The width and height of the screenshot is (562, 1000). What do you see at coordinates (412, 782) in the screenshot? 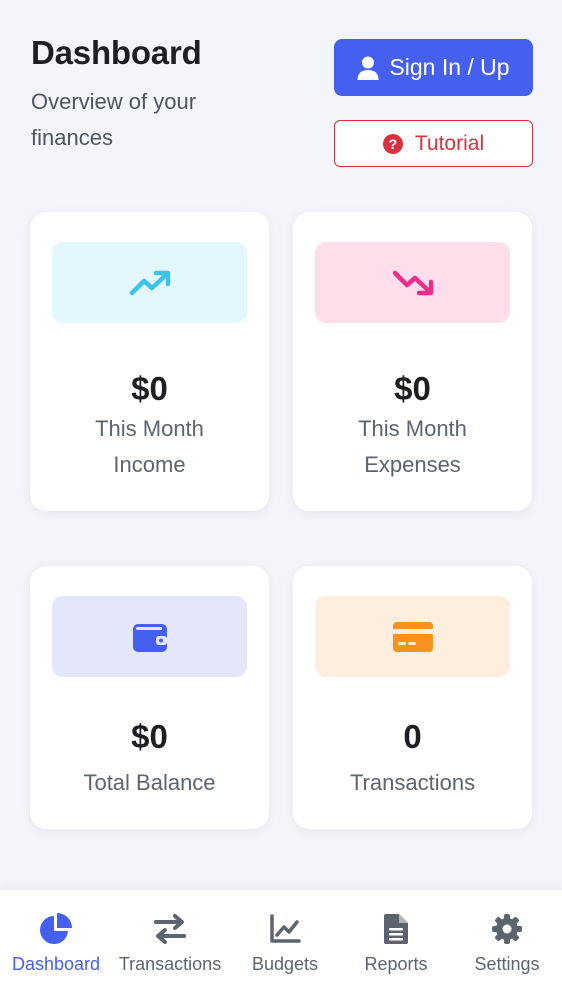
I see `transactions-label: Transactions` at bounding box center [412, 782].